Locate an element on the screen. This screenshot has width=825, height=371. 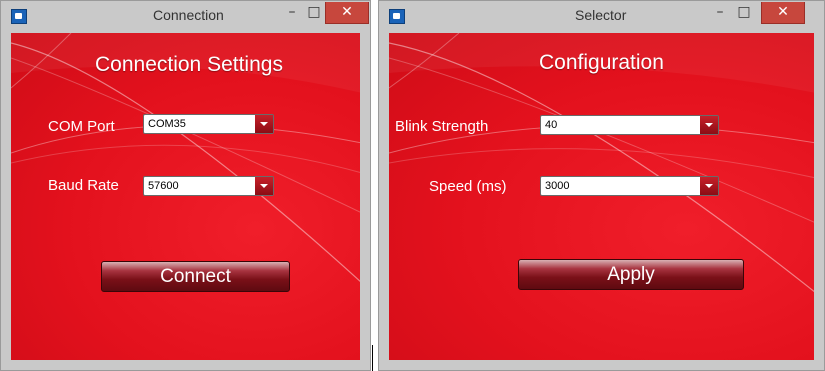
blink-strength-value: 40 is located at coordinates (551, 125).